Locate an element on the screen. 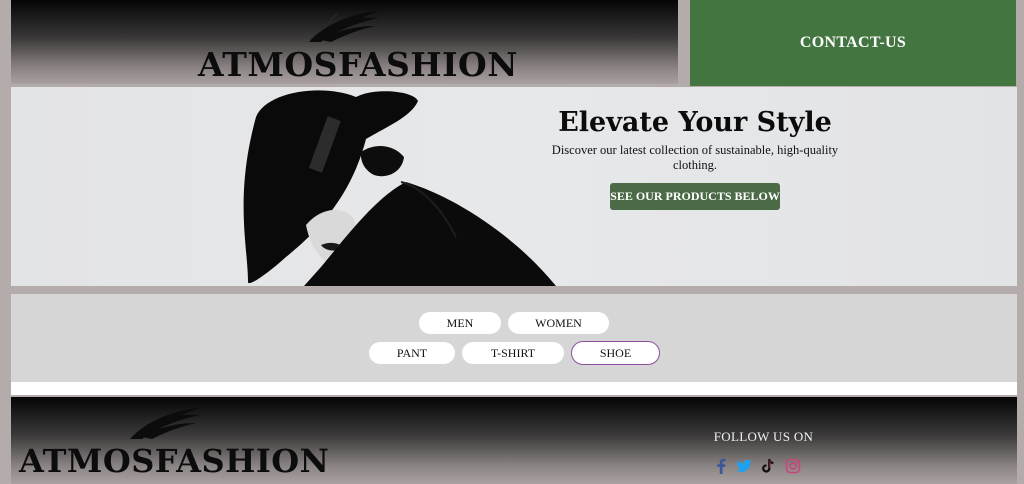 This screenshot has height=484, width=1024. section-divider is located at coordinates (514, 388).